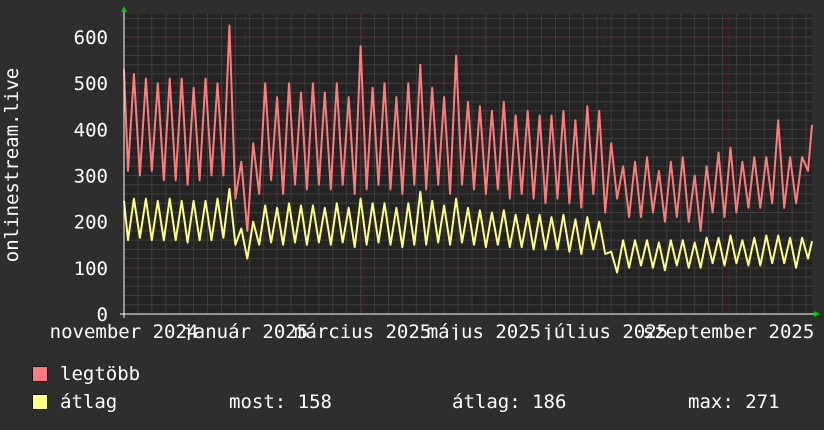  What do you see at coordinates (817, 314) in the screenshot?
I see `x-axis-arrow` at bounding box center [817, 314].